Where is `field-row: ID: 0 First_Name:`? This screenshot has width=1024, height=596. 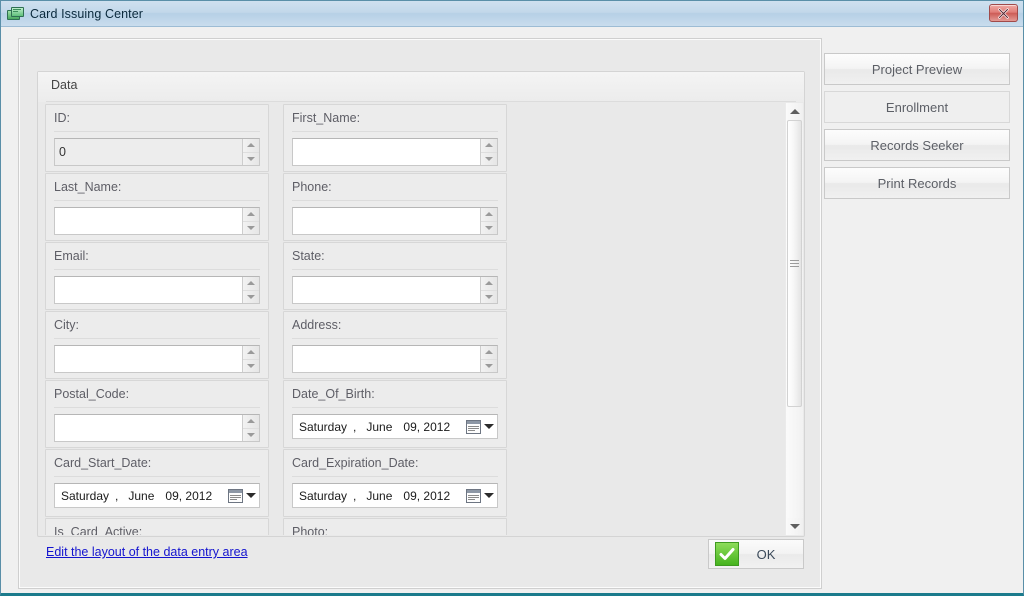
field-row: ID: 0 First_Name: is located at coordinates (419, 138).